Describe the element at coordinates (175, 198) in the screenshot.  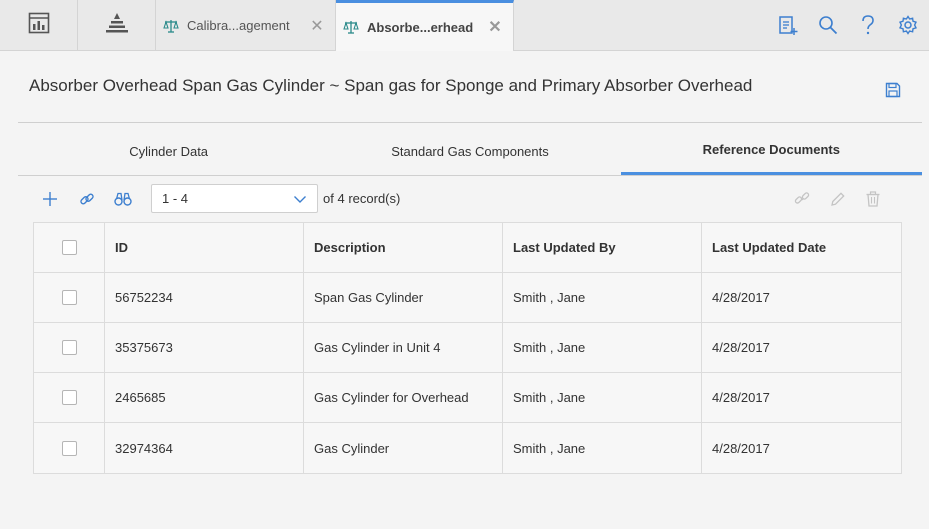
I see `page-range-value: 1 - 4` at that location.